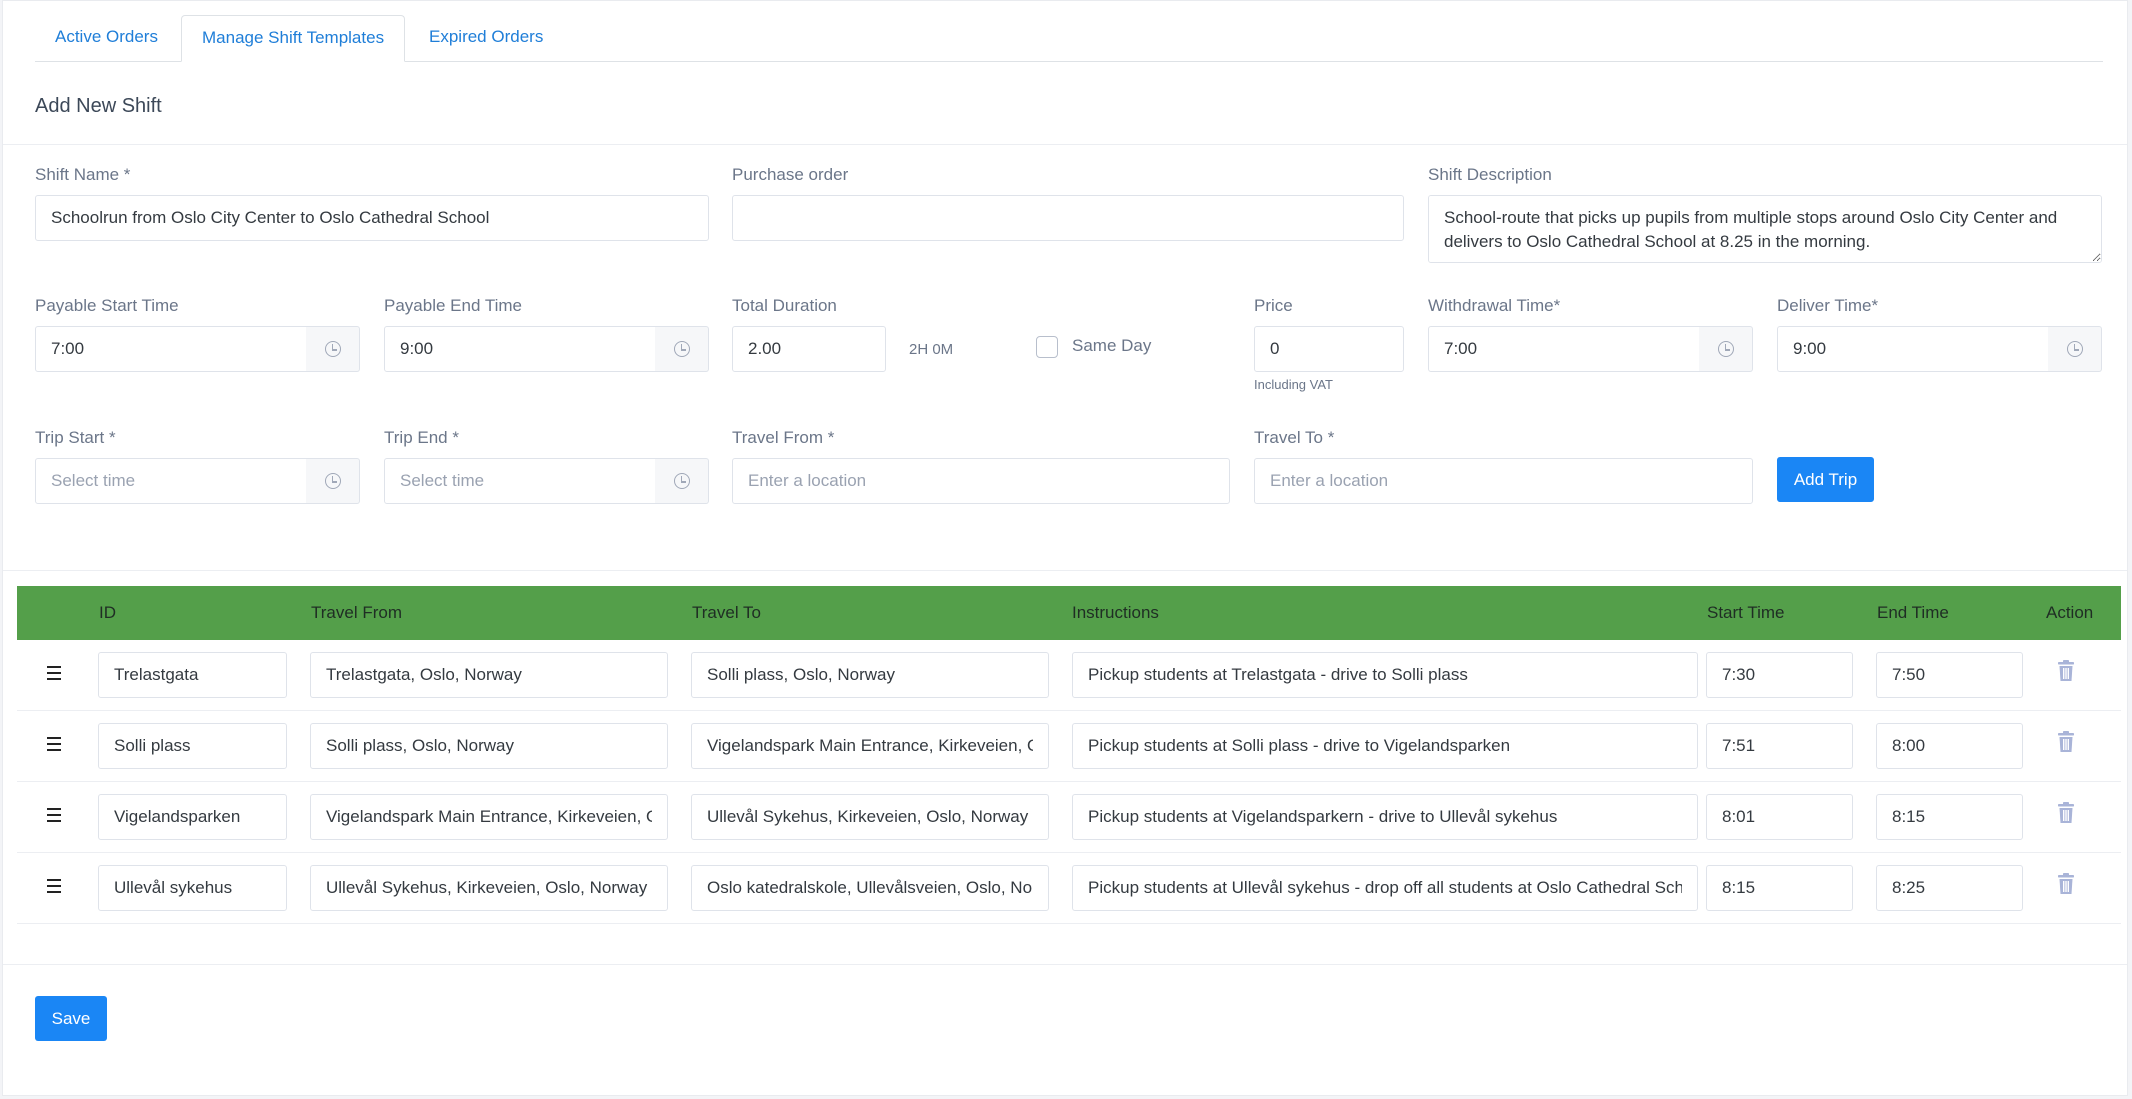  Describe the element at coordinates (106, 38) in the screenshot. I see `tab-active-orders: Active Orders` at that location.